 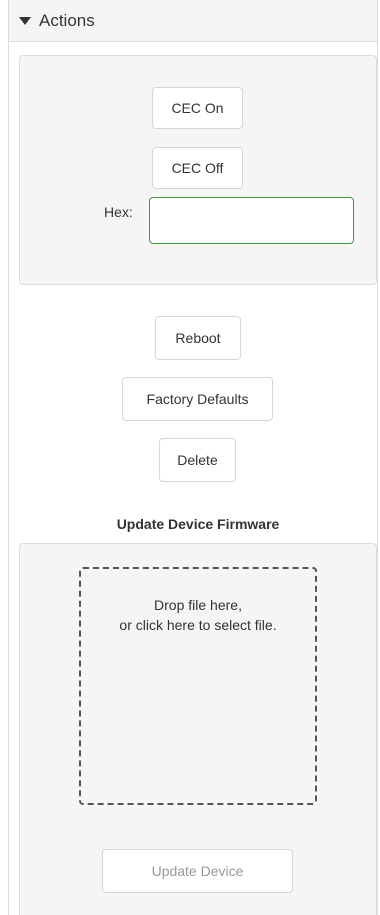 I want to click on reboot-button: Reboot, so click(x=198, y=338).